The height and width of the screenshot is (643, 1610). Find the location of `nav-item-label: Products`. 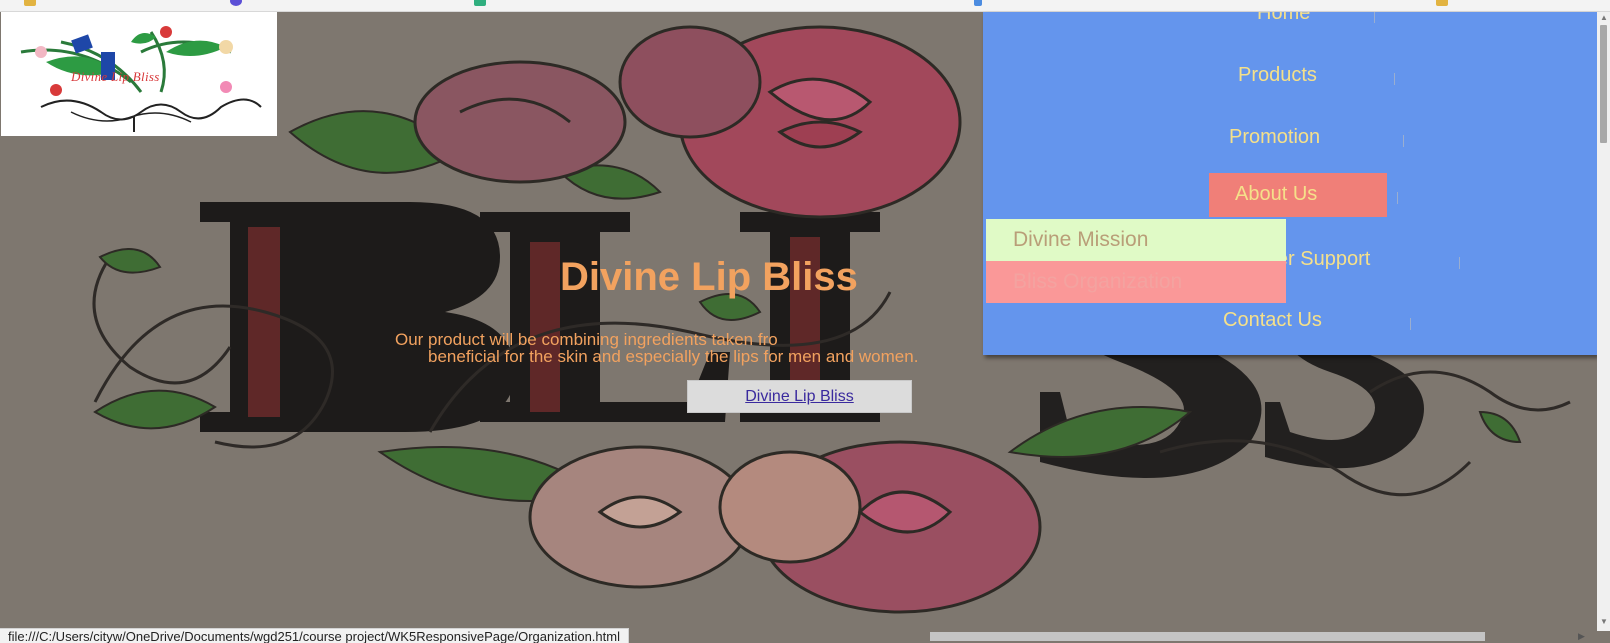

nav-item-label: Products is located at coordinates (1277, 75).